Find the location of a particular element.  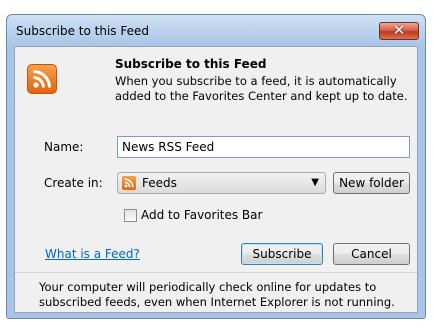

create-in-selected: Feeds is located at coordinates (159, 183).